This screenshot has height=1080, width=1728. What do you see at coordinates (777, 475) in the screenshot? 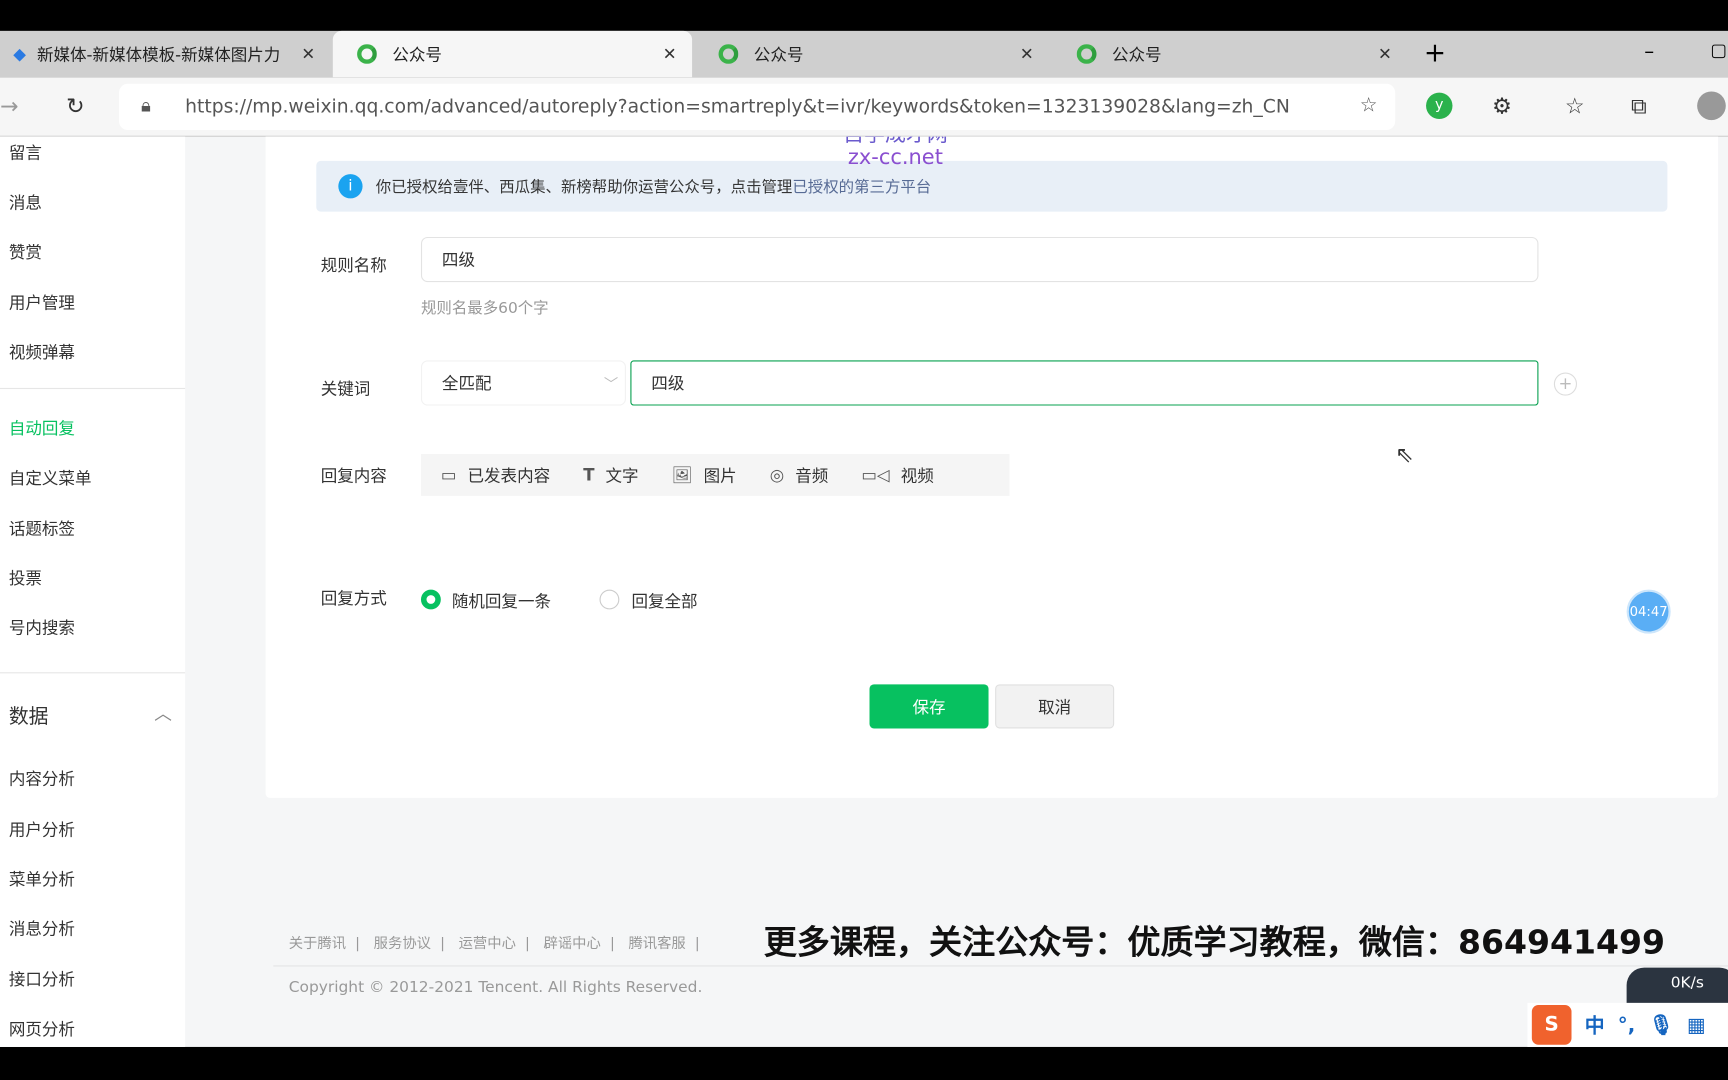
I see `audio-icon: ◎` at bounding box center [777, 475].